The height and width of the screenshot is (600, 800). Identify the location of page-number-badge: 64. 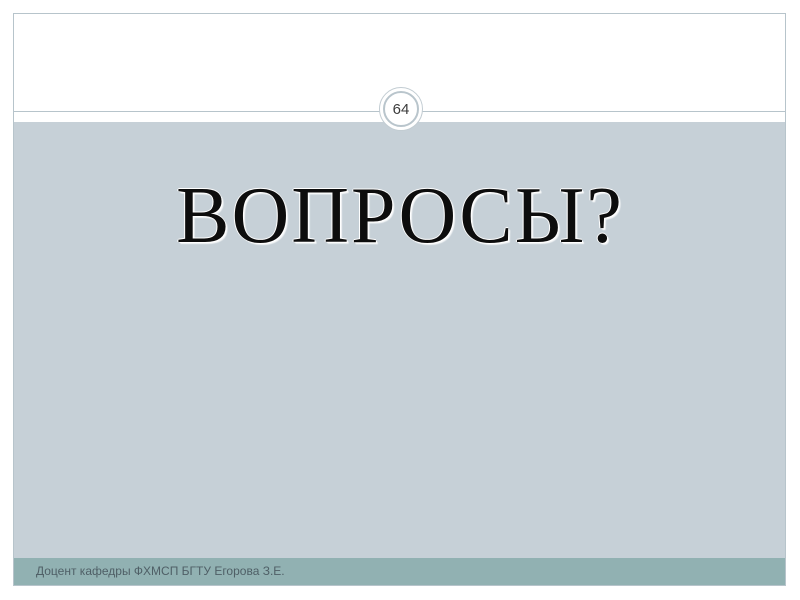
(401, 109).